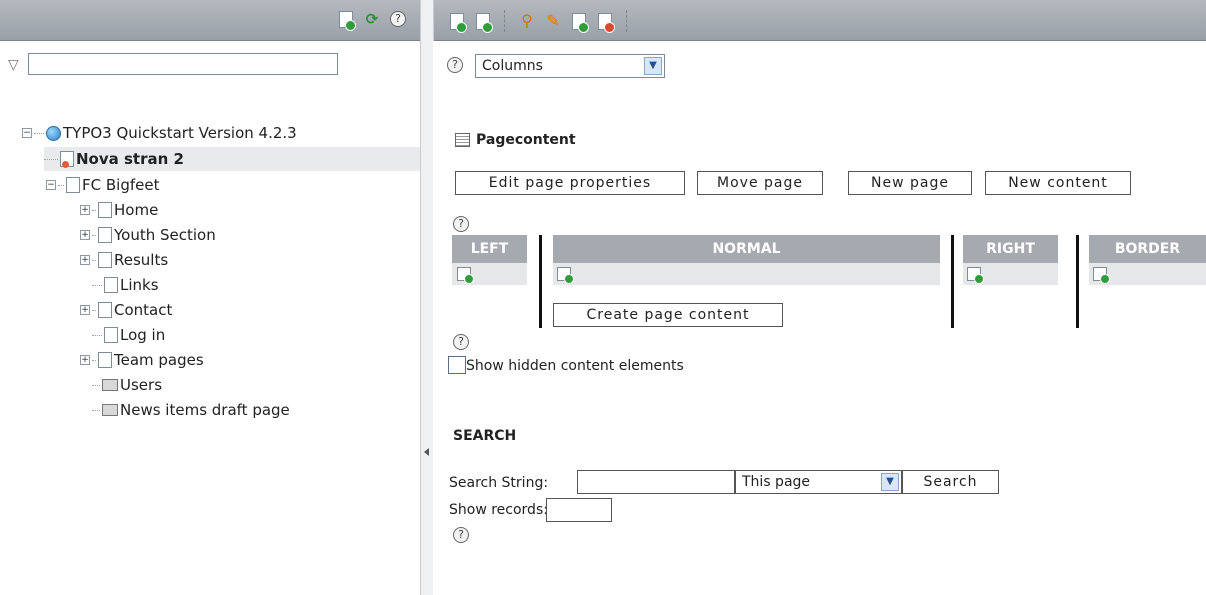  I want to click on pagecontent-title: Pagecontent, so click(526, 140).